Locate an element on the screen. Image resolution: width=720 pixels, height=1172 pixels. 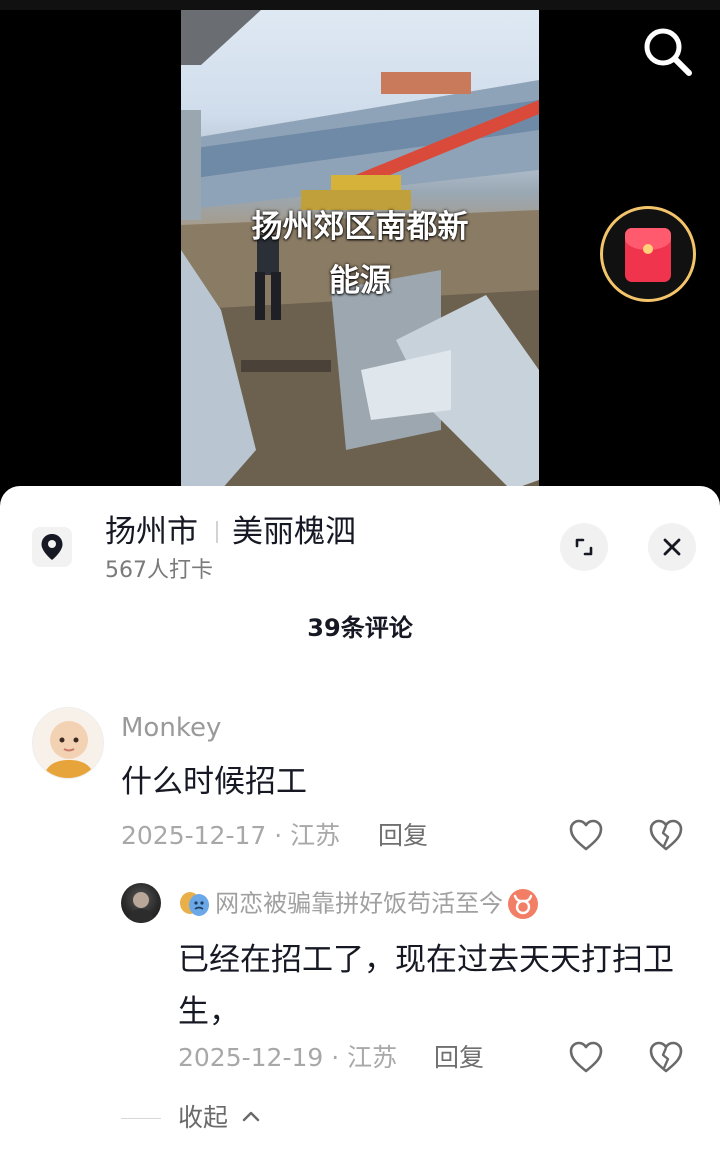
video-caption: 扬州郊区南都新 能源 is located at coordinates (360, 254).